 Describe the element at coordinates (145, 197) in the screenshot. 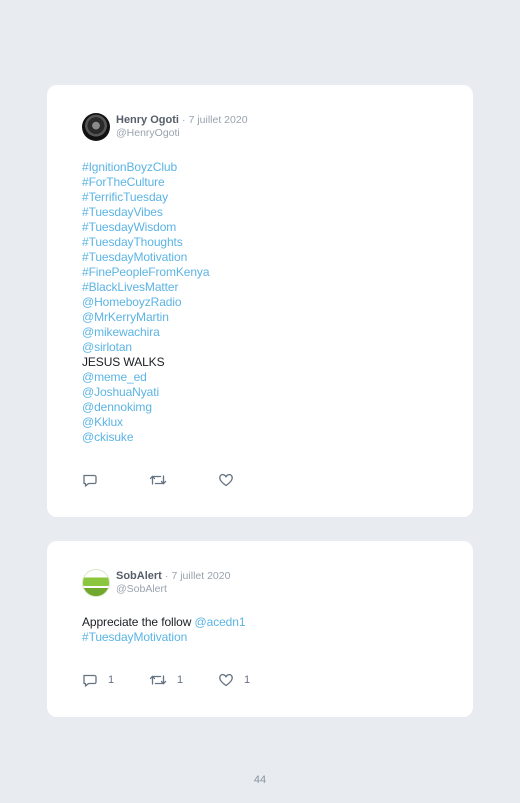

I see `tweet-link: #TerrificTuesday` at that location.